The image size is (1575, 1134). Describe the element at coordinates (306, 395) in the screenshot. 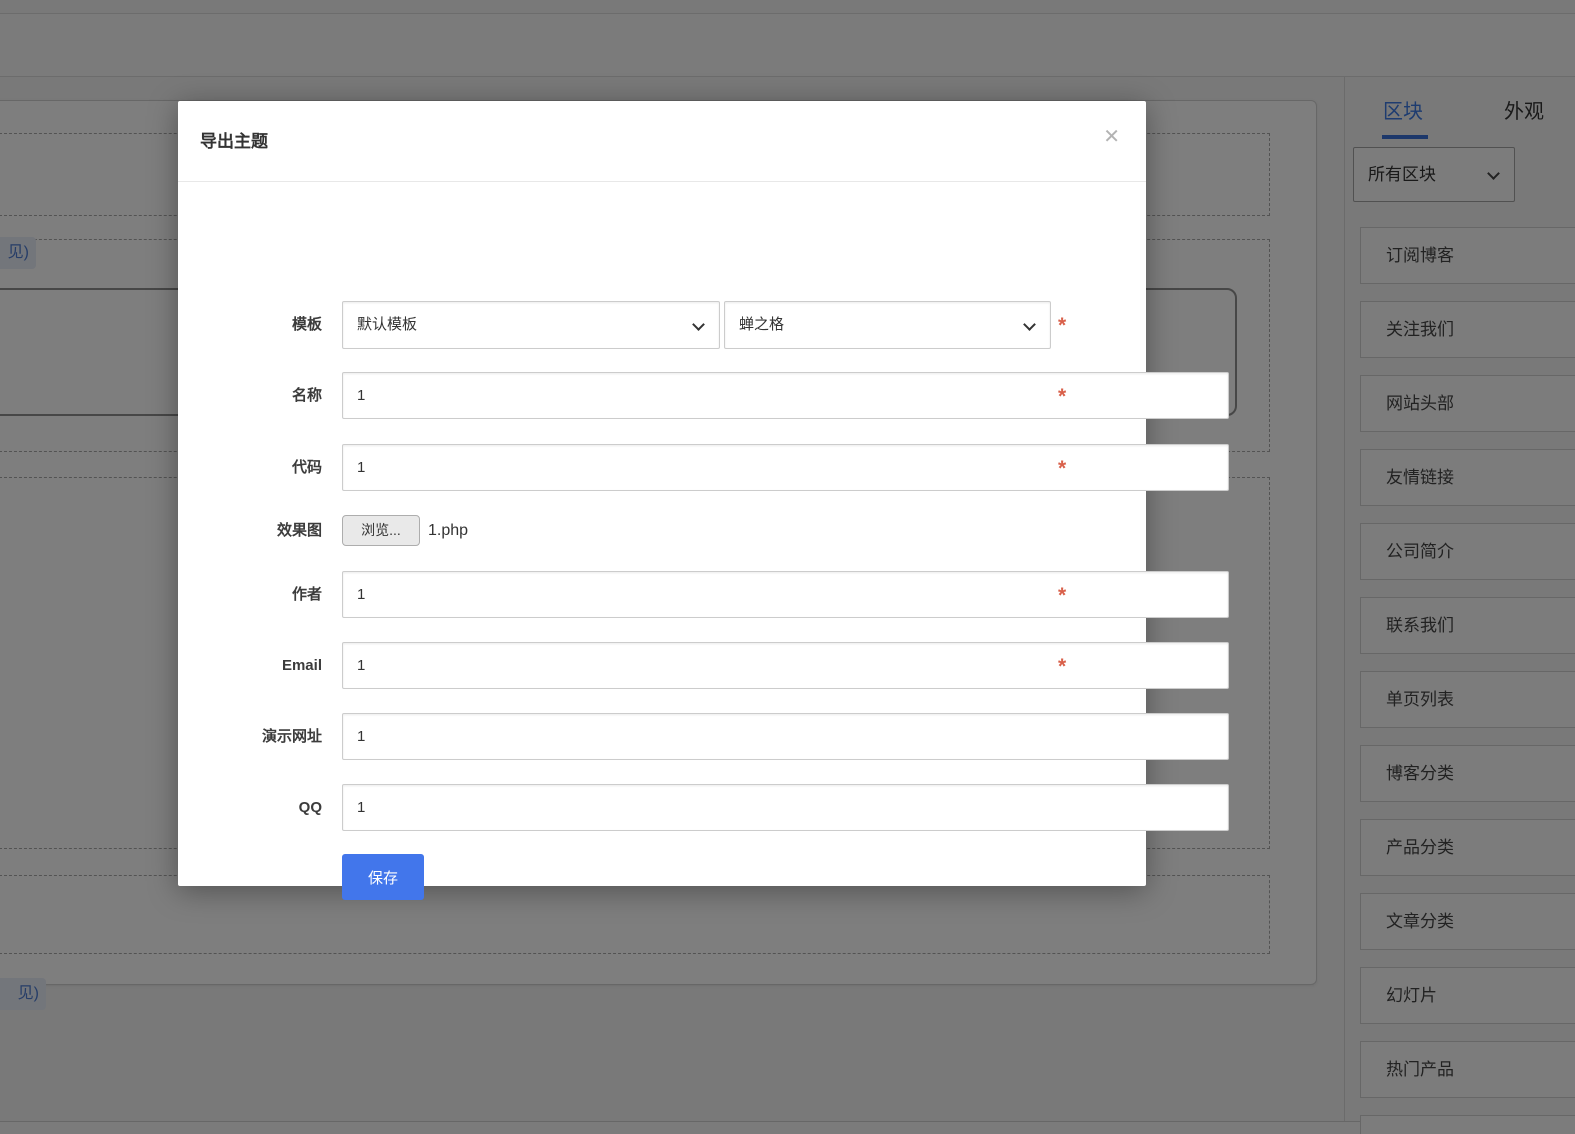

I see `field-label-name: 名称` at that location.